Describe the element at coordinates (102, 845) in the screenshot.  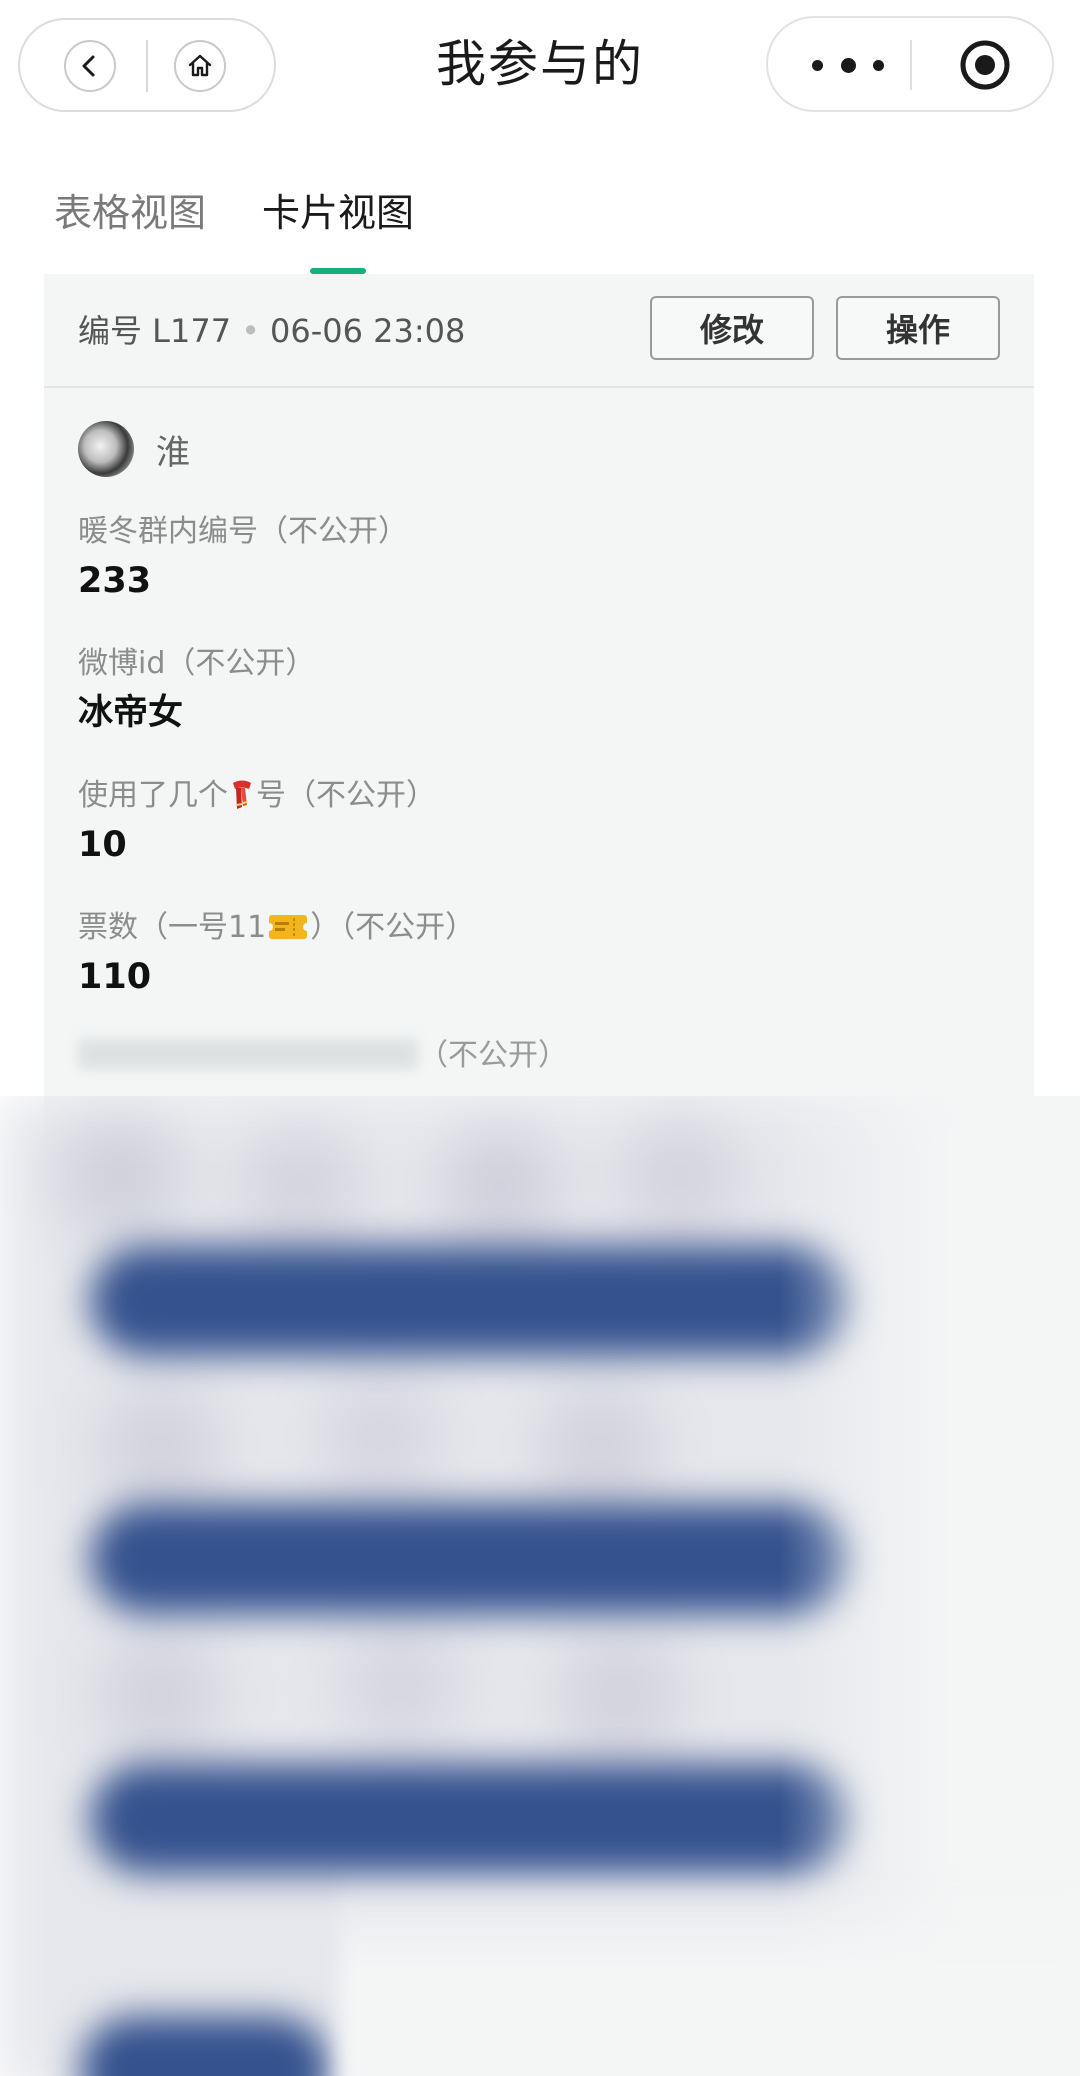
I see `field-value: 10` at that location.